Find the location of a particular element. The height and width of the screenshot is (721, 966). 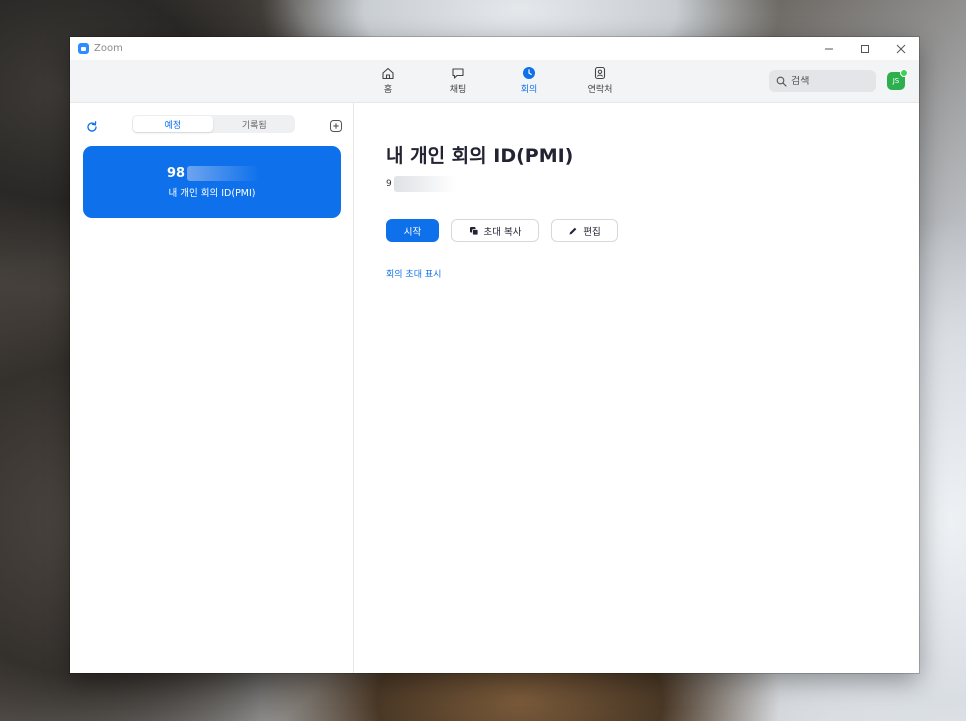

window-title: Zoom is located at coordinates (108, 48).